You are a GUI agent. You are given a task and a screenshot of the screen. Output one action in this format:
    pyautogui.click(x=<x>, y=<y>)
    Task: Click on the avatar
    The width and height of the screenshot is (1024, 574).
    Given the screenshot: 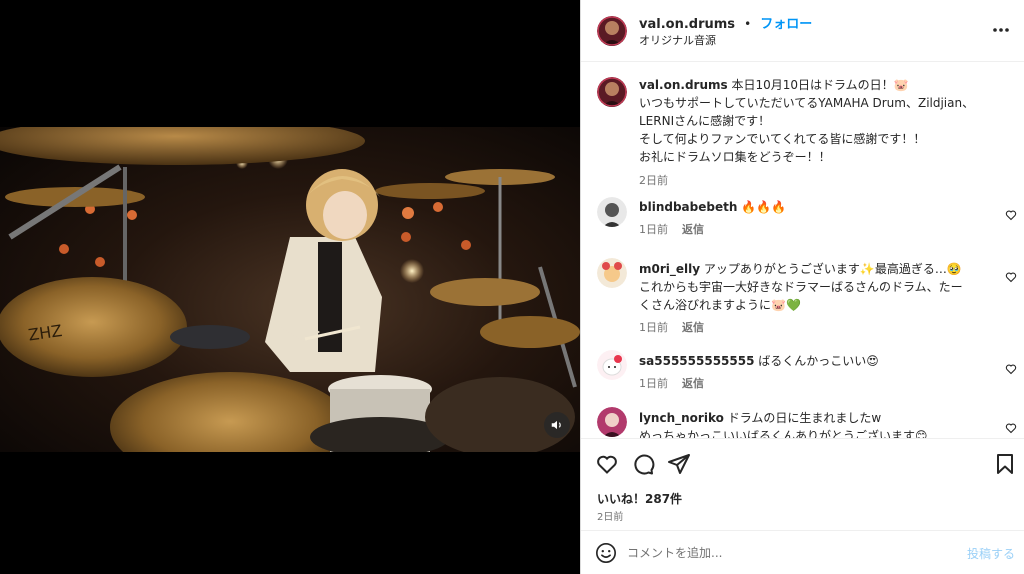 What is the action you would take?
    pyautogui.click(x=612, y=31)
    